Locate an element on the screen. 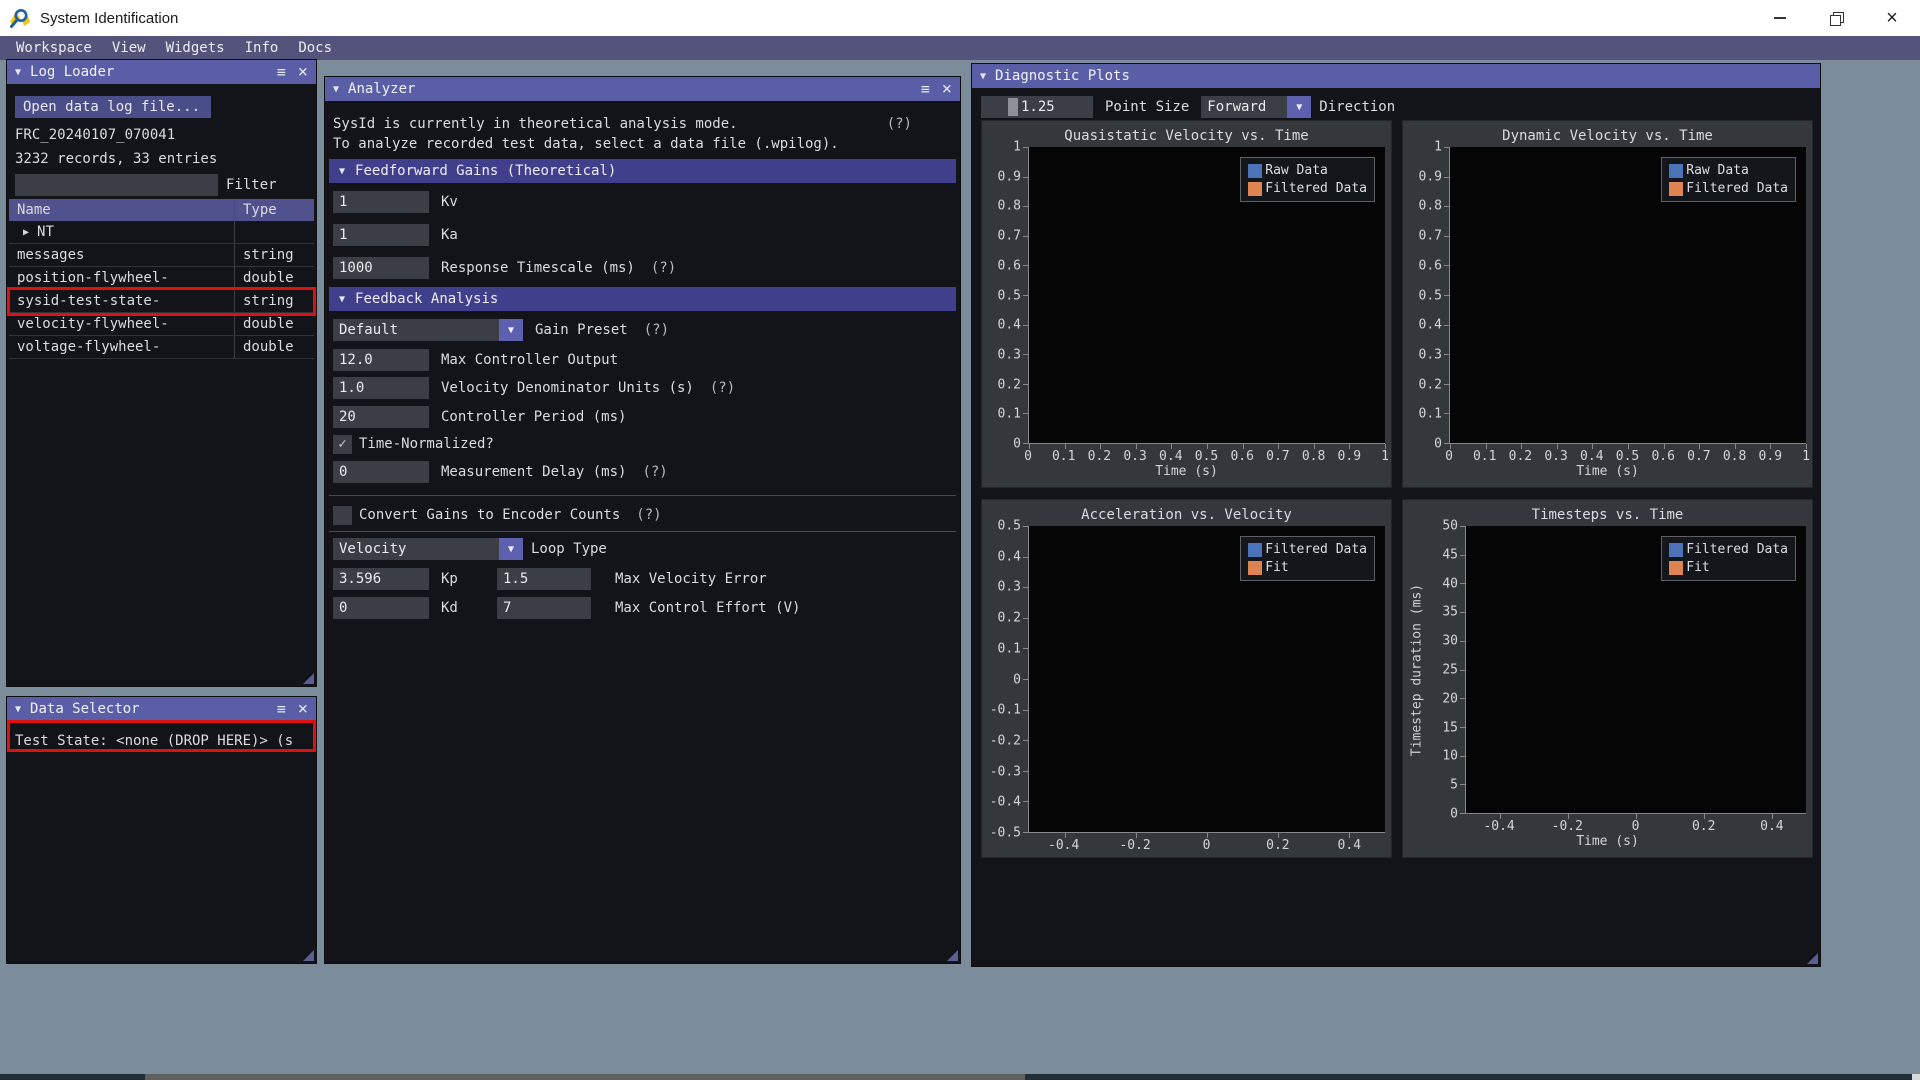 The image size is (1920, 1080). point-size-slider: 1.25 is located at coordinates (1037, 107).